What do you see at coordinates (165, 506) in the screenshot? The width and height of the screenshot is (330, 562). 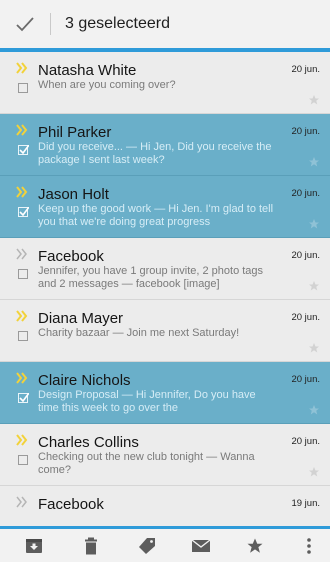 I see `message-row: Facebook 19 jun.` at bounding box center [165, 506].